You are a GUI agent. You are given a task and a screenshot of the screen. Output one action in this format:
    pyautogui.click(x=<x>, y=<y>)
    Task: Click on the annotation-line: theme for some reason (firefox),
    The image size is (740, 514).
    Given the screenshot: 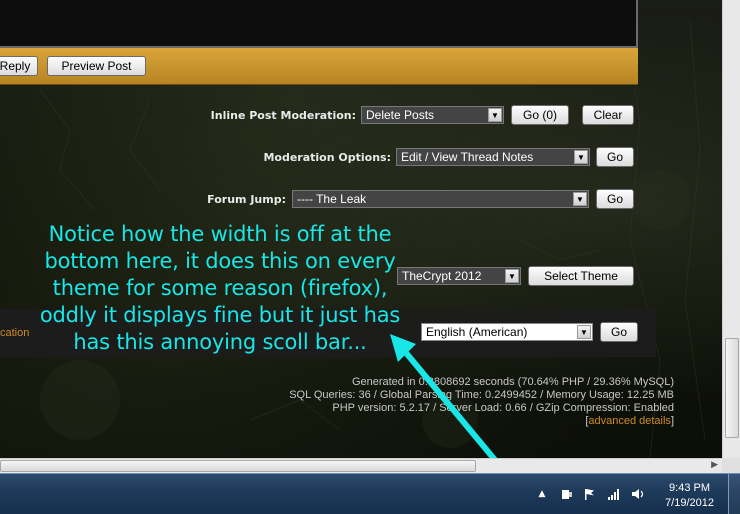 What is the action you would take?
    pyautogui.click(x=220, y=288)
    